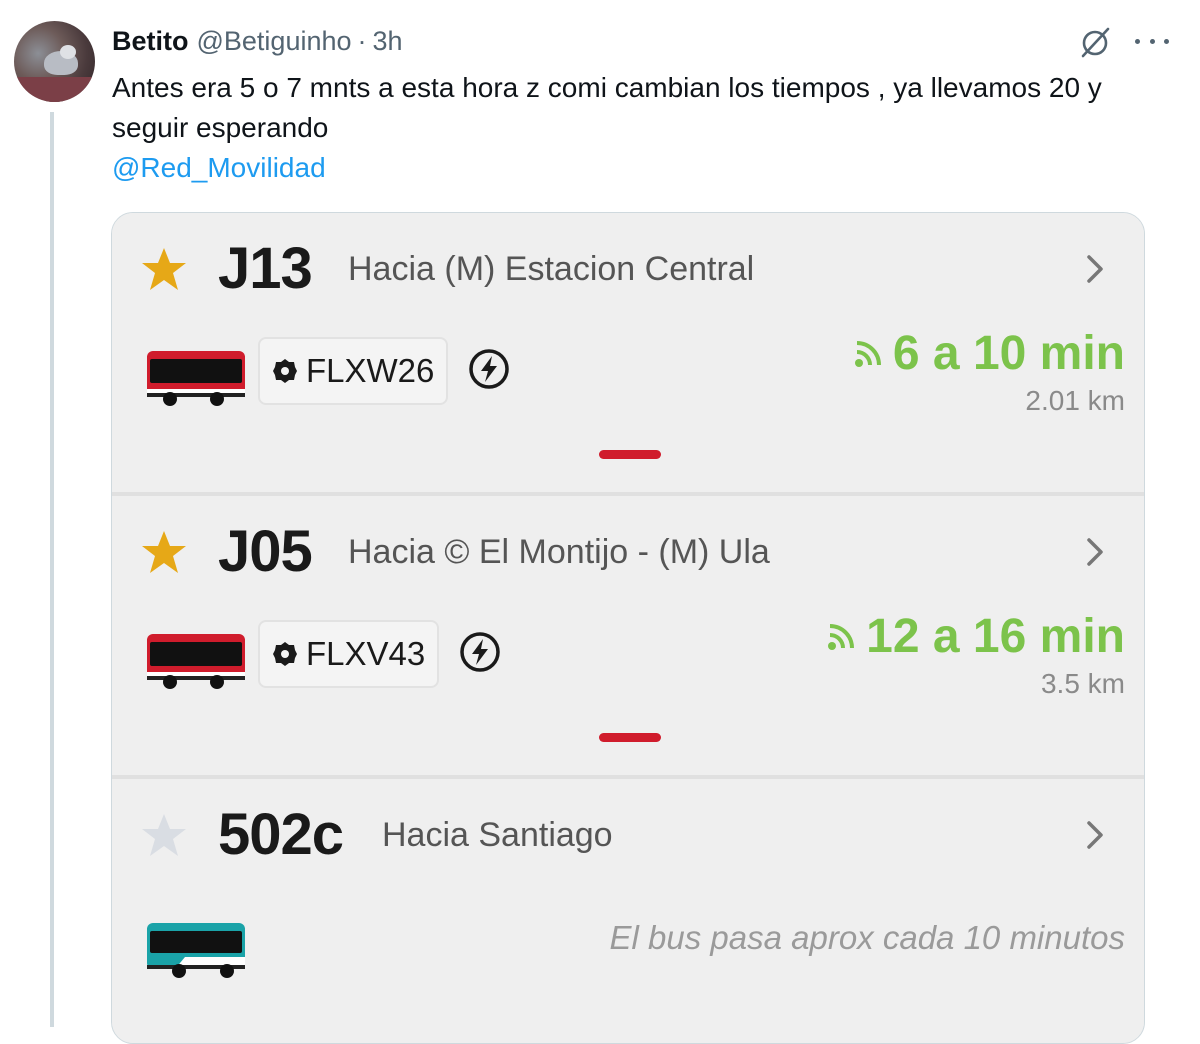  Describe the element at coordinates (150, 41) in the screenshot. I see `author-name: Betito` at that location.